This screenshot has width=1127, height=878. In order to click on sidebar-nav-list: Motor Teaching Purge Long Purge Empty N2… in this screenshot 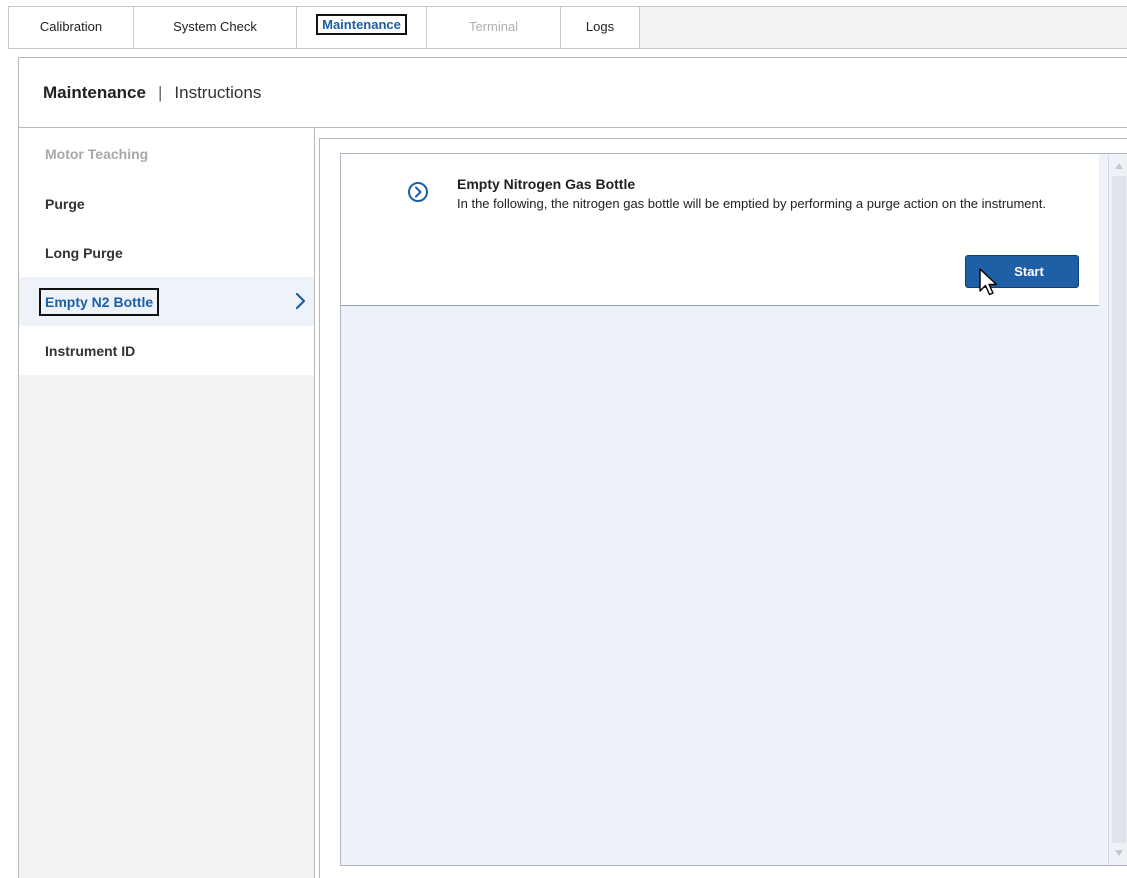, I will do `click(166, 251)`.